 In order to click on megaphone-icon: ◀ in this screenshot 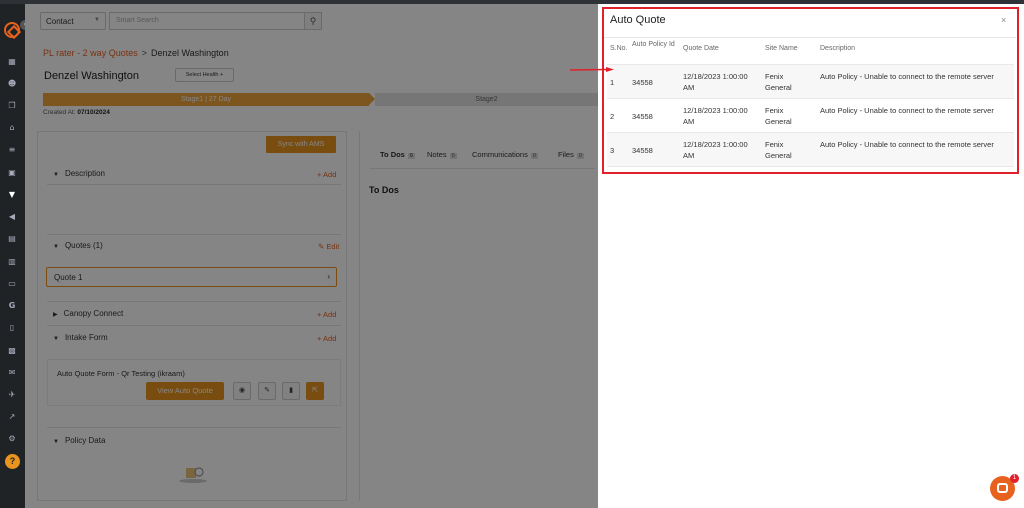, I will do `click(12, 217)`.